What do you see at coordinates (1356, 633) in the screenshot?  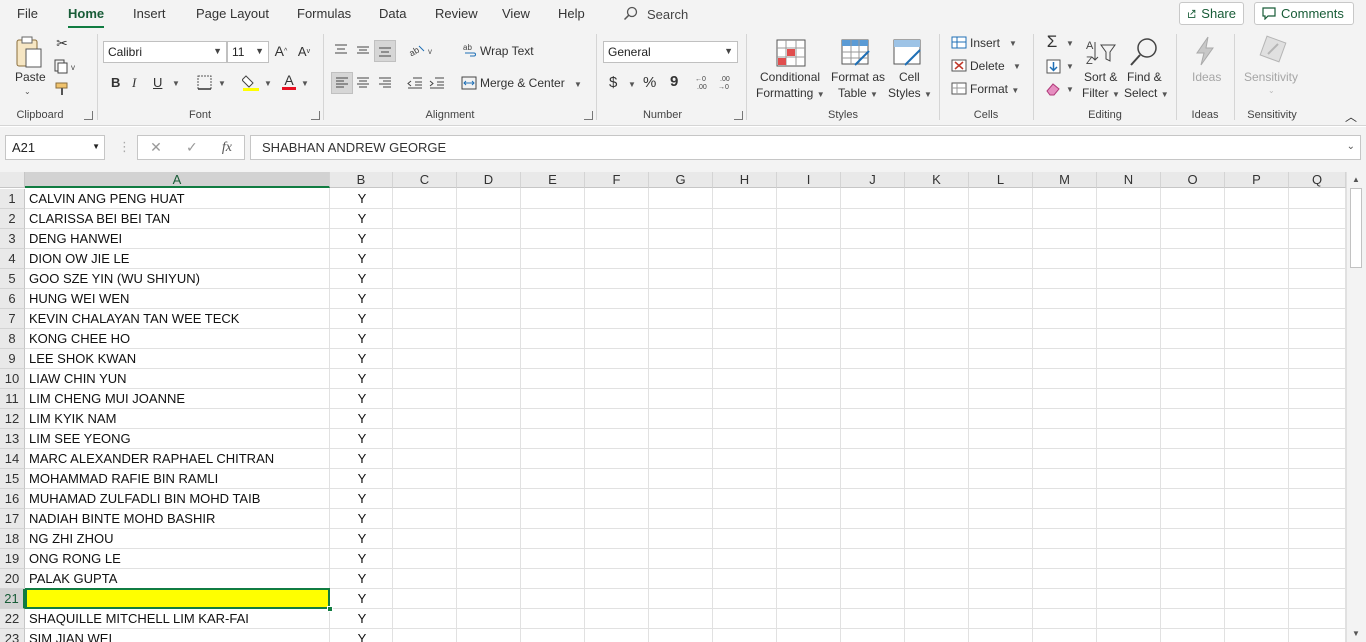 I see `scroll-down-icon: ▼` at bounding box center [1356, 633].